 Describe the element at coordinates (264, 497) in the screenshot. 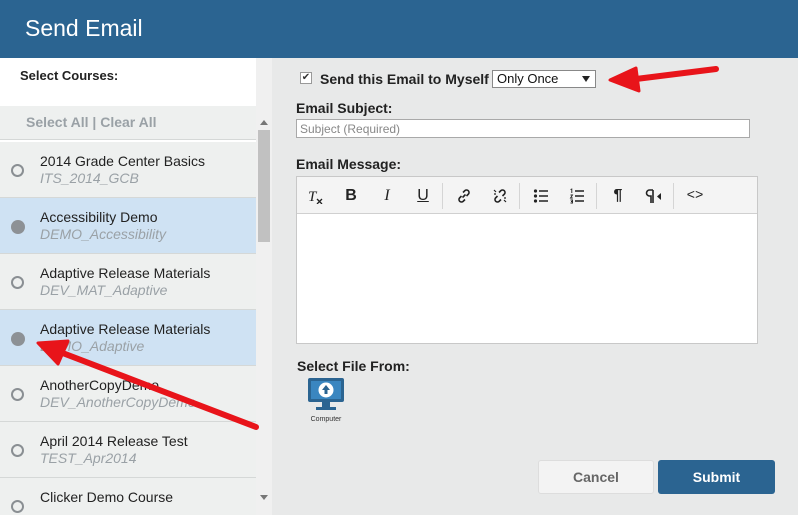

I see `scroll-down-arrow-icon` at that location.